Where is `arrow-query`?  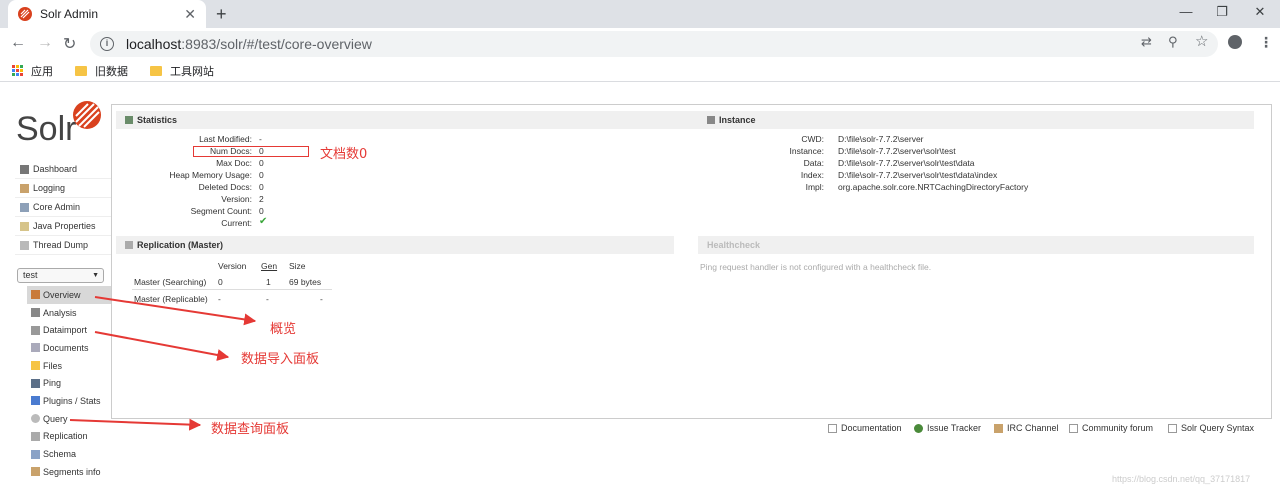
arrow-query is located at coordinates (135, 424).